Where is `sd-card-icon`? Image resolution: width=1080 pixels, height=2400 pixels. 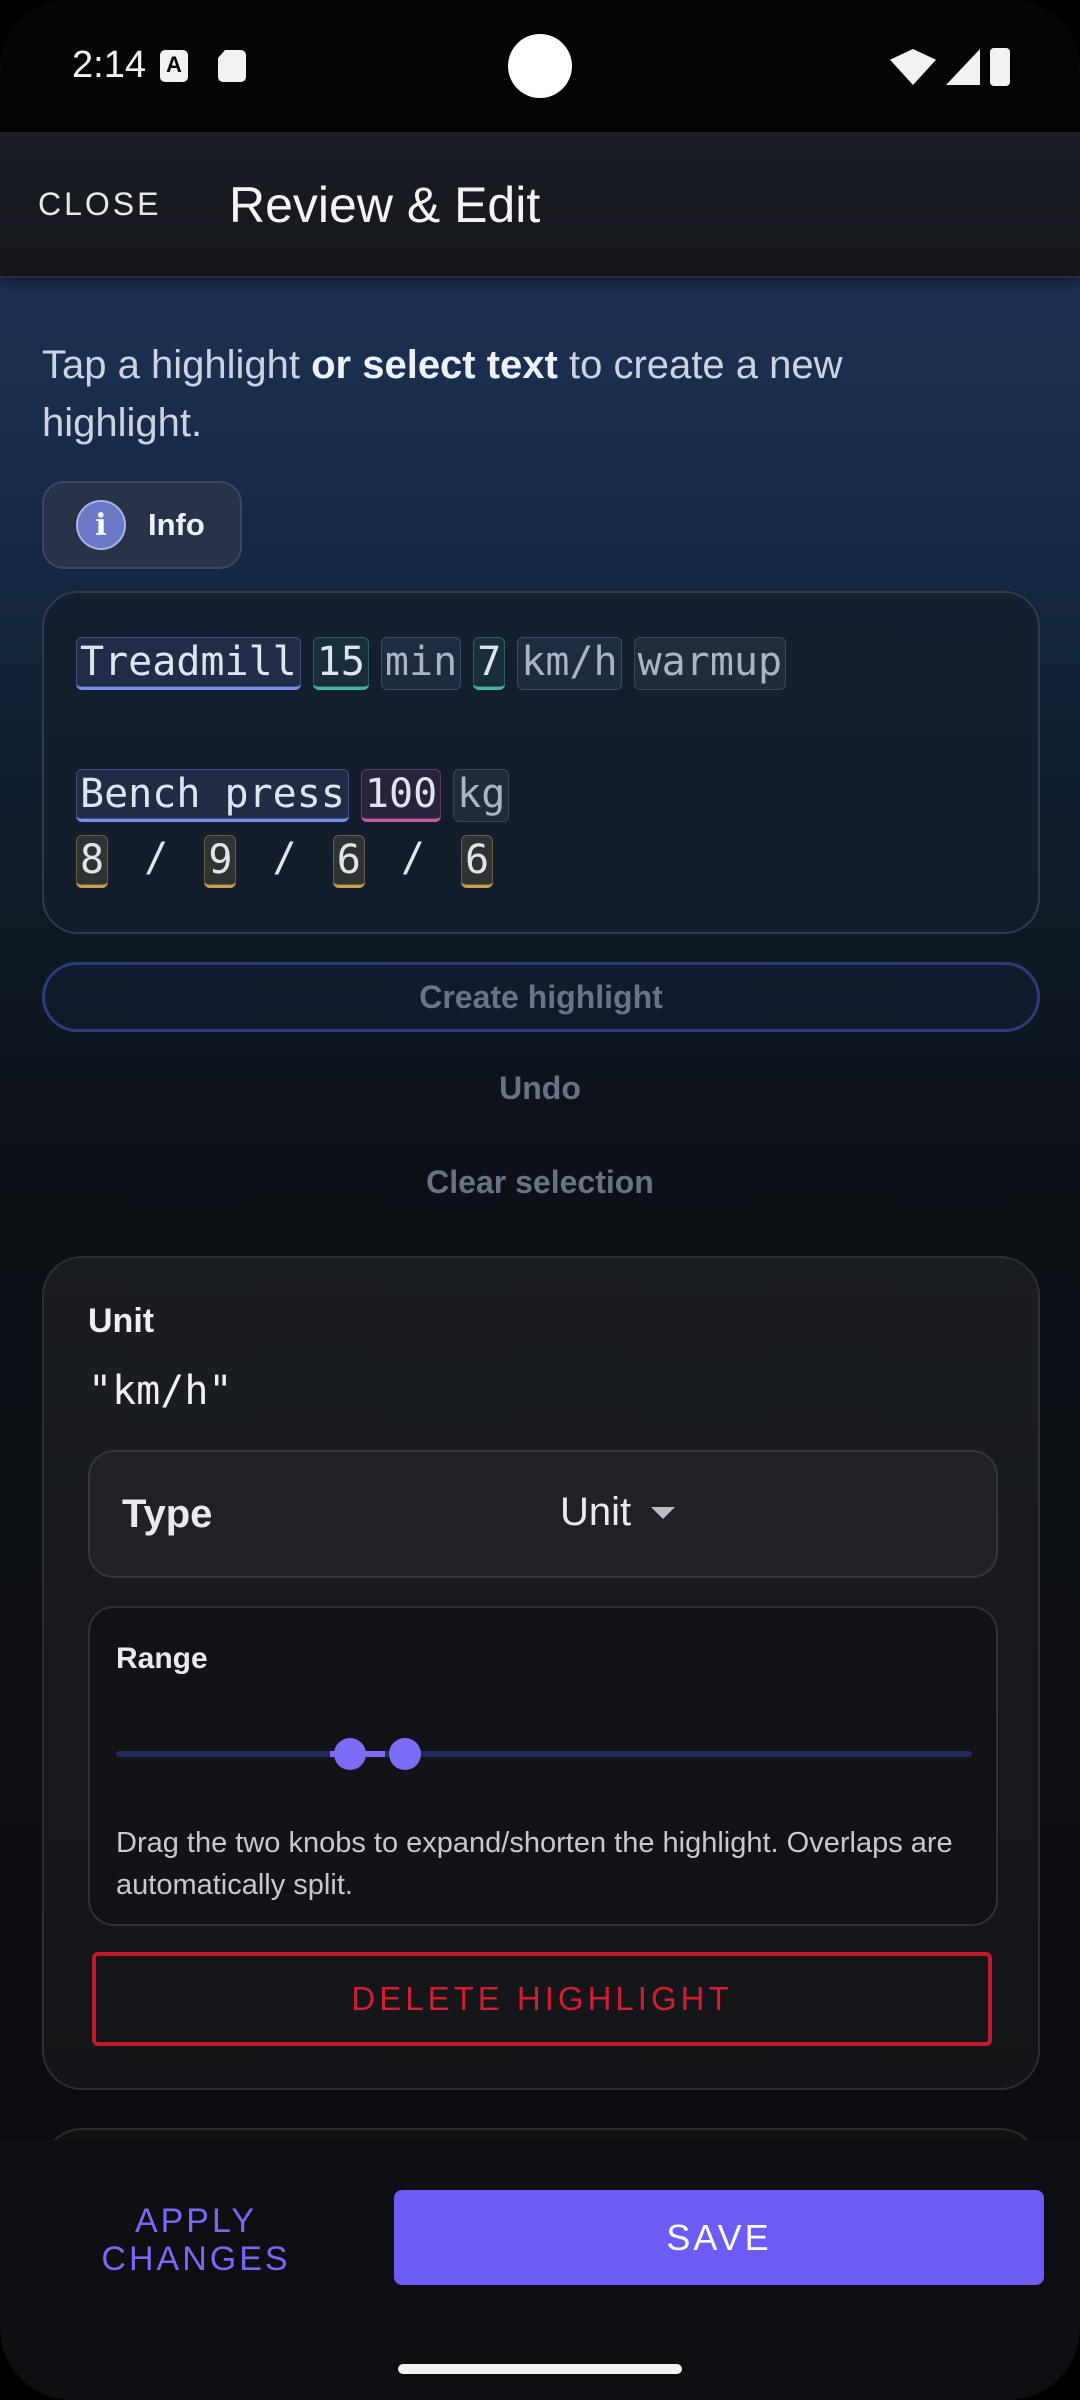
sd-card-icon is located at coordinates (232, 66).